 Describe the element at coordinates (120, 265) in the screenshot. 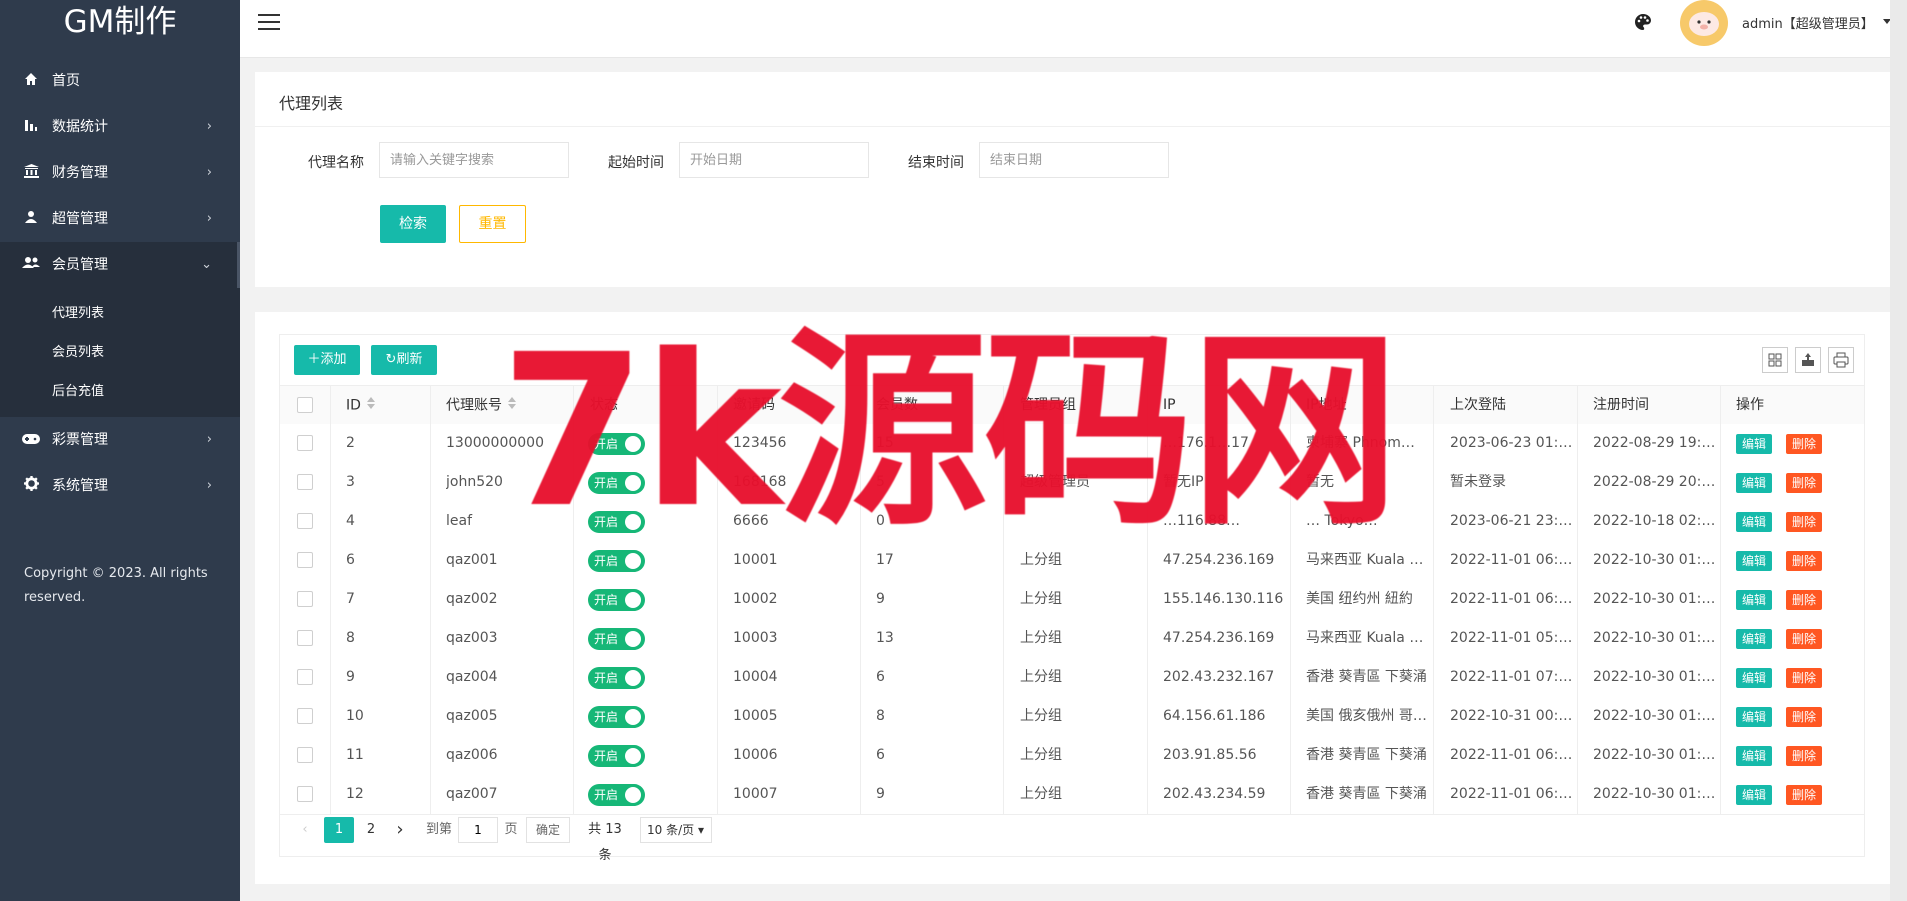

I see `sidebar-item-members: 会员管理 ⌄` at that location.